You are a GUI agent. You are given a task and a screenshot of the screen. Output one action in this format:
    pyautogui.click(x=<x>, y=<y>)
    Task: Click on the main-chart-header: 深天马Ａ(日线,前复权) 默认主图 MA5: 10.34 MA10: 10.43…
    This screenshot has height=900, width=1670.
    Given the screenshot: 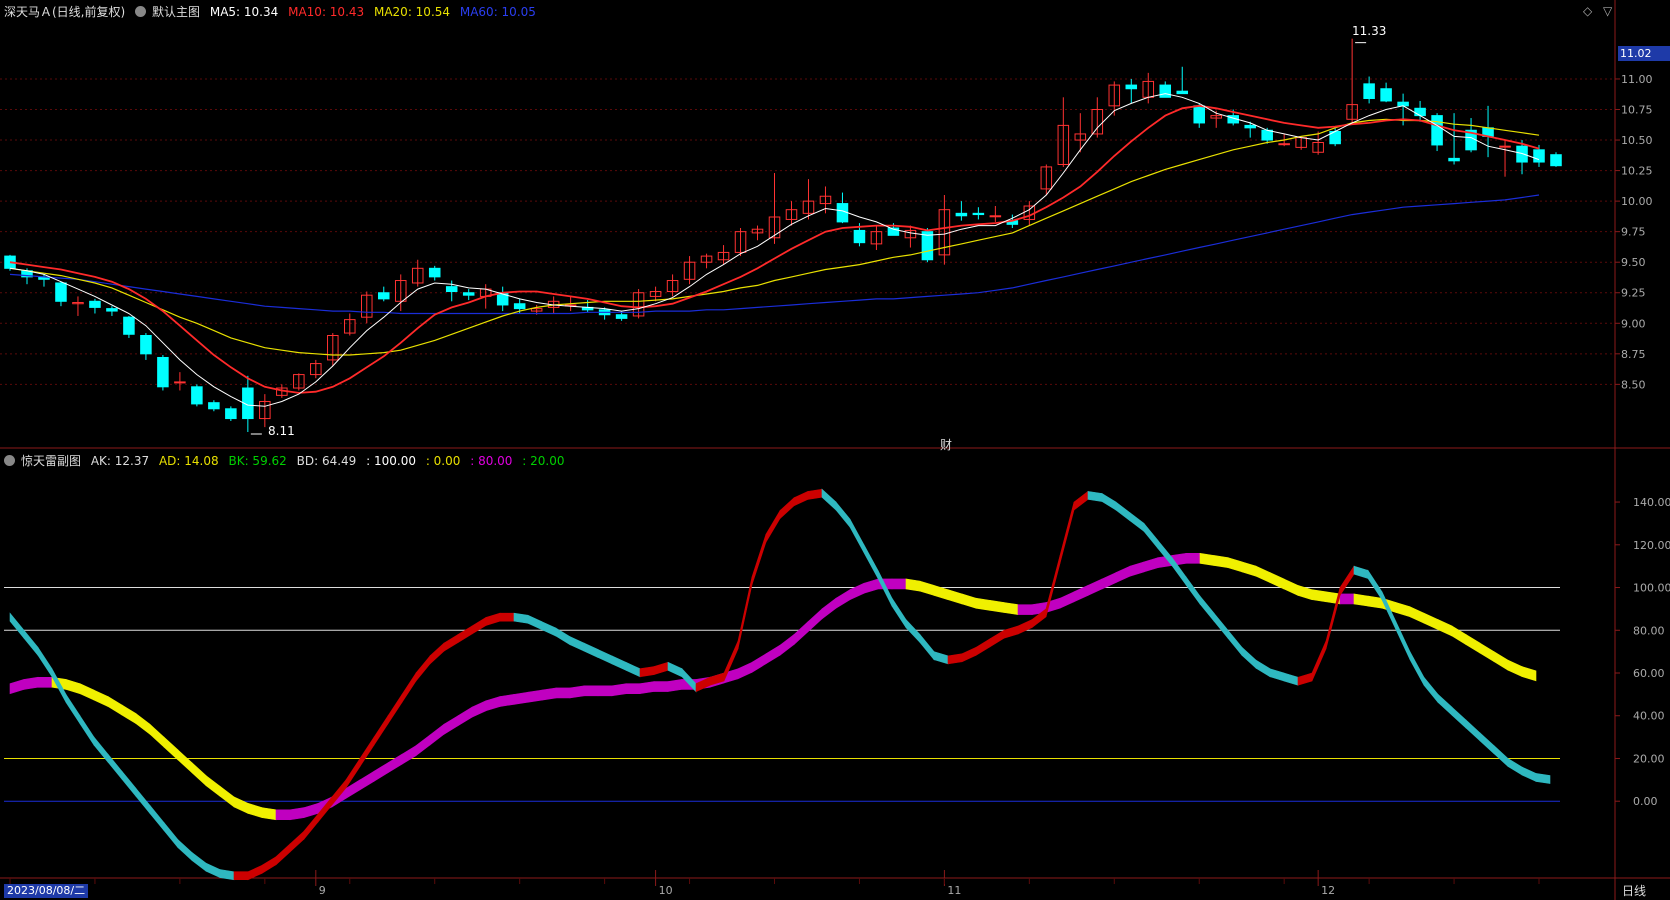 What is the action you would take?
    pyautogui.click(x=273, y=11)
    